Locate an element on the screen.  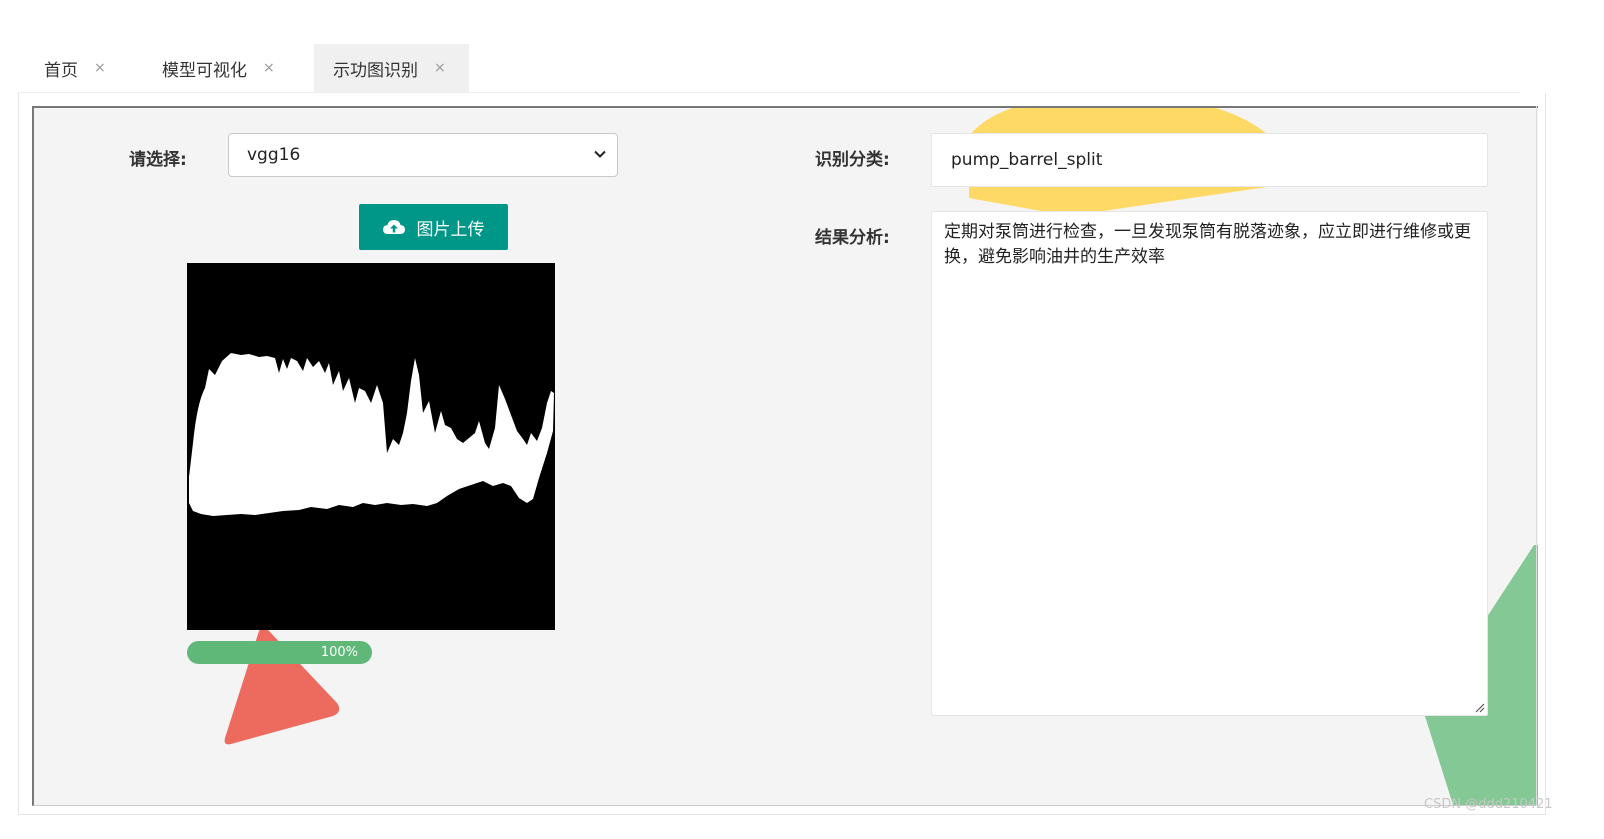
upload-progress-bar: 100% is located at coordinates (279, 652).